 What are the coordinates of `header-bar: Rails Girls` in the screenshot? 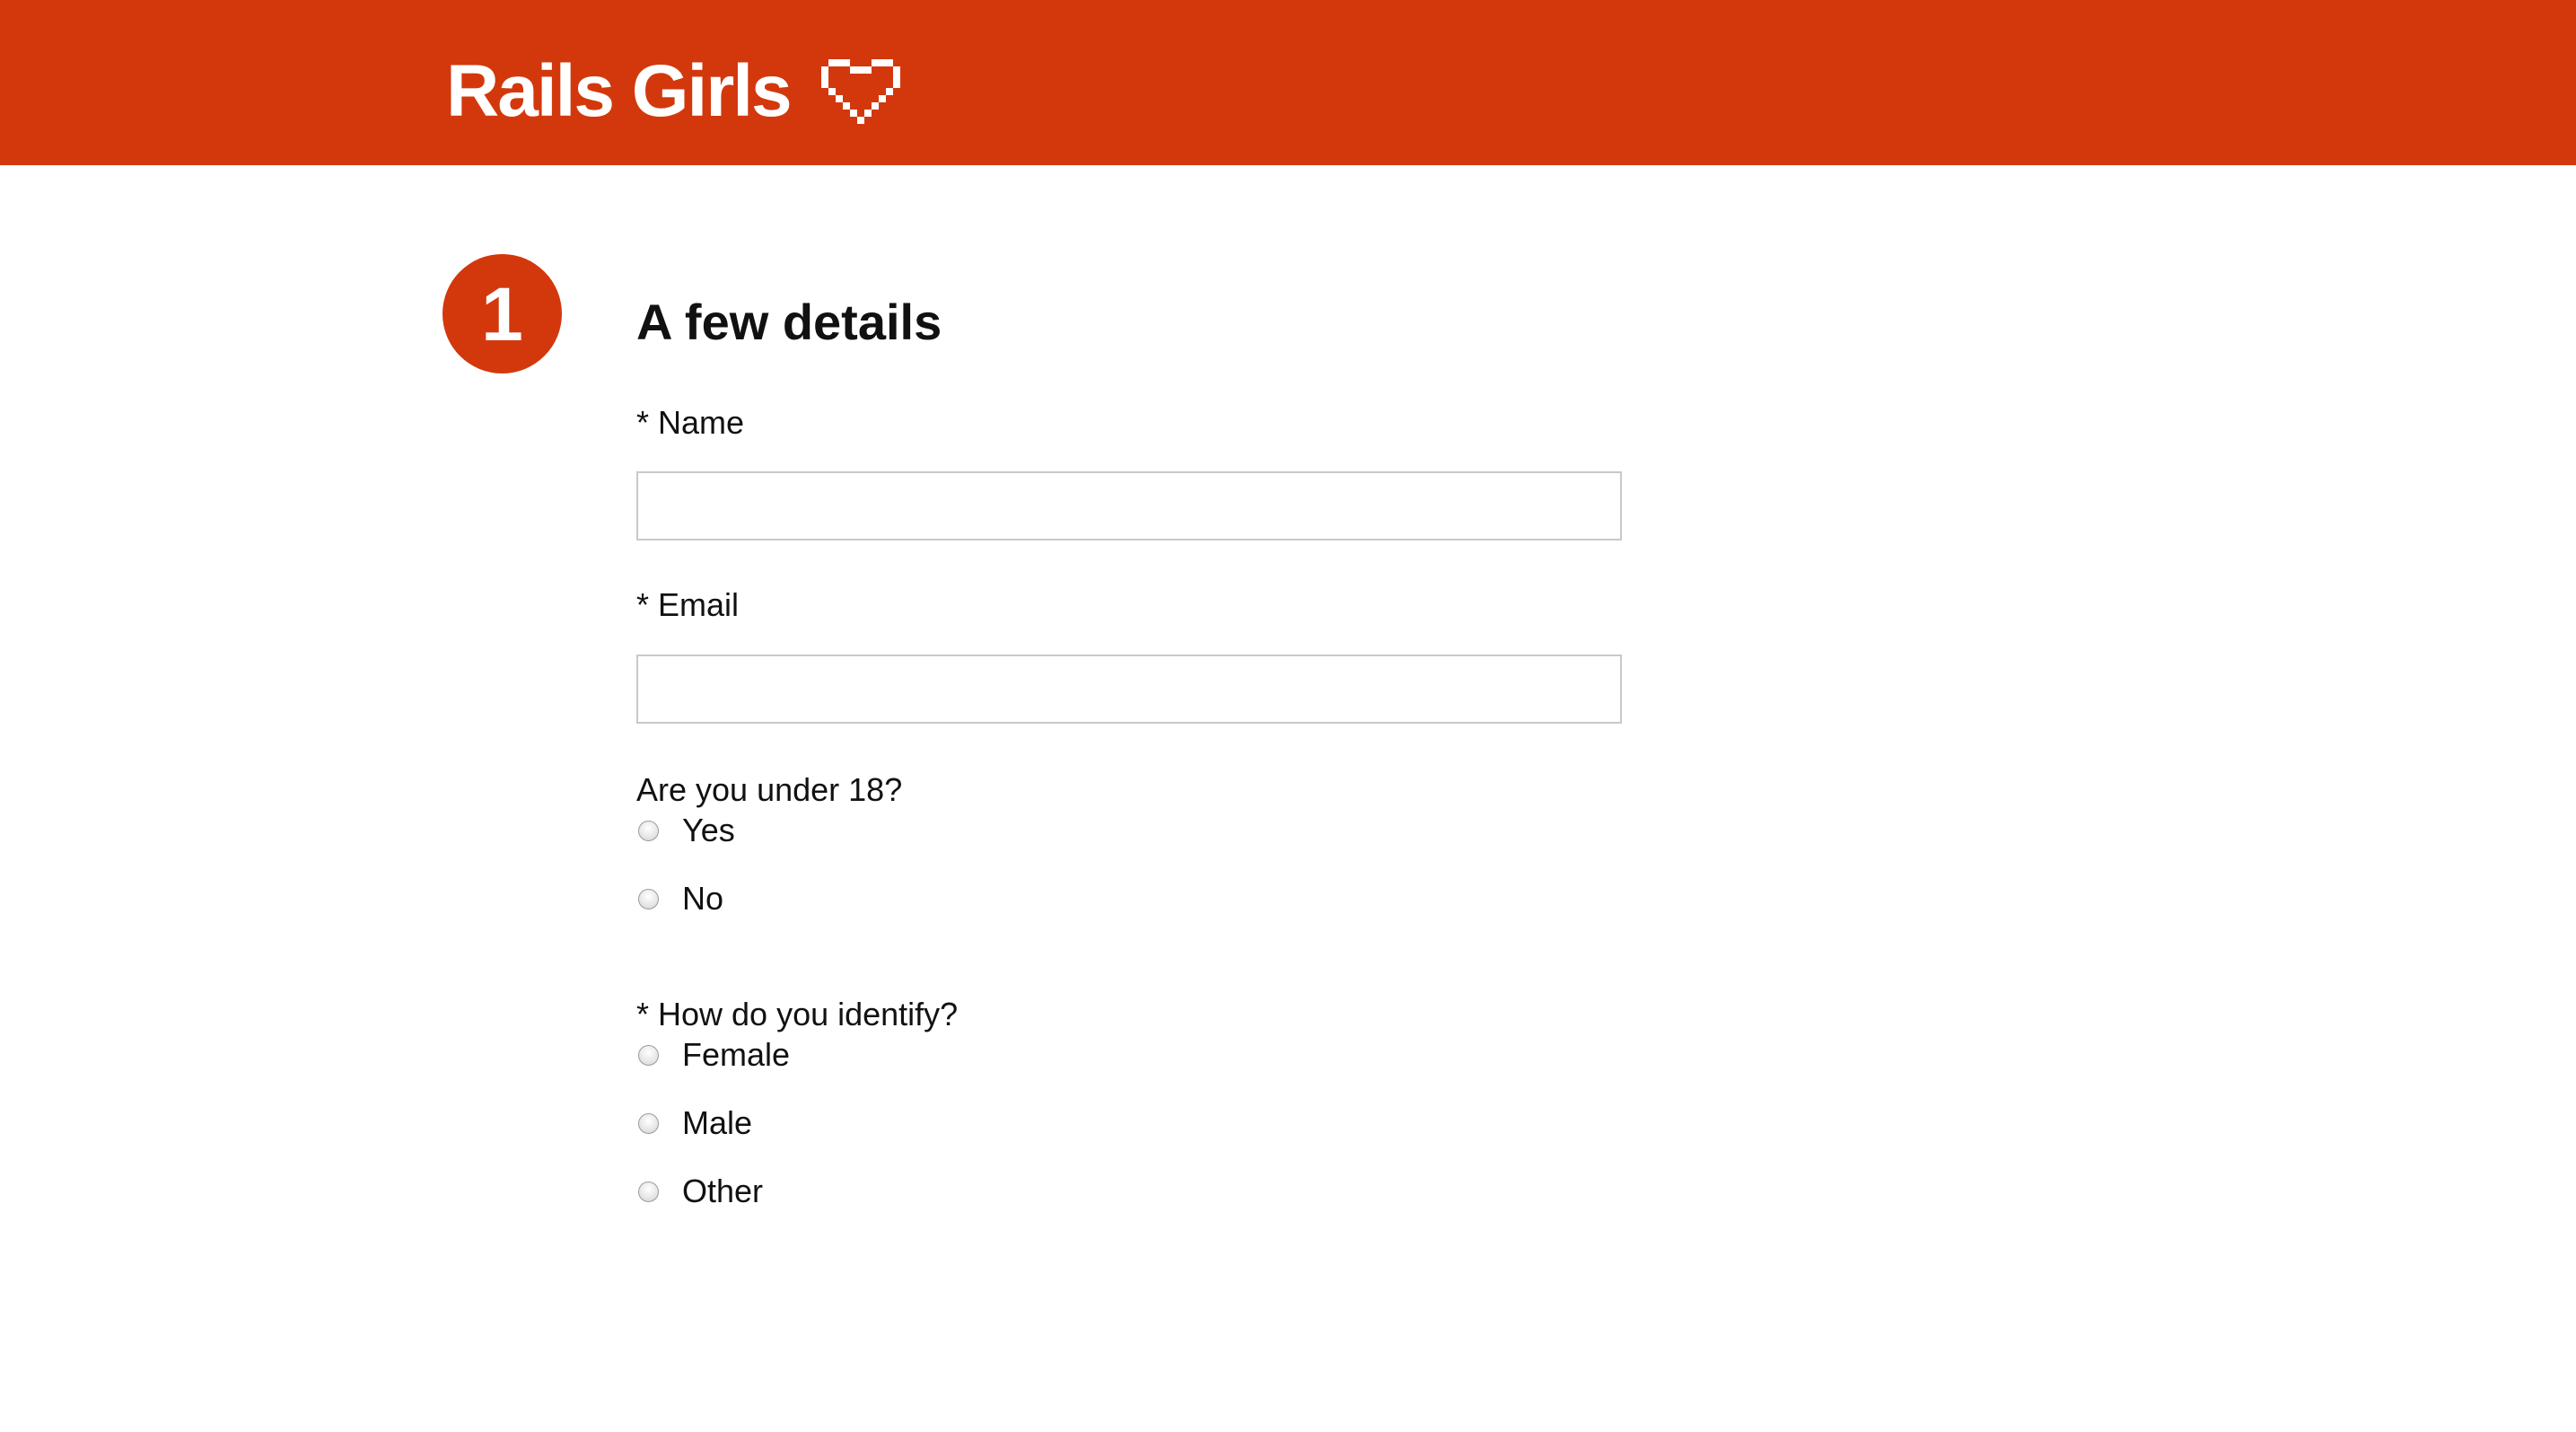 It's located at (1288, 82).